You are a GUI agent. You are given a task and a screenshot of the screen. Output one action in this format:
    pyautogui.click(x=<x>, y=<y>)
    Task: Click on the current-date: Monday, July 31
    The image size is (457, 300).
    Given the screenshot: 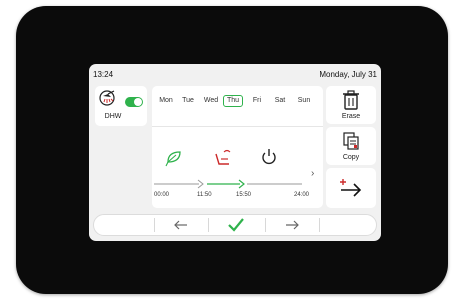 What is the action you would take?
    pyautogui.click(x=348, y=74)
    